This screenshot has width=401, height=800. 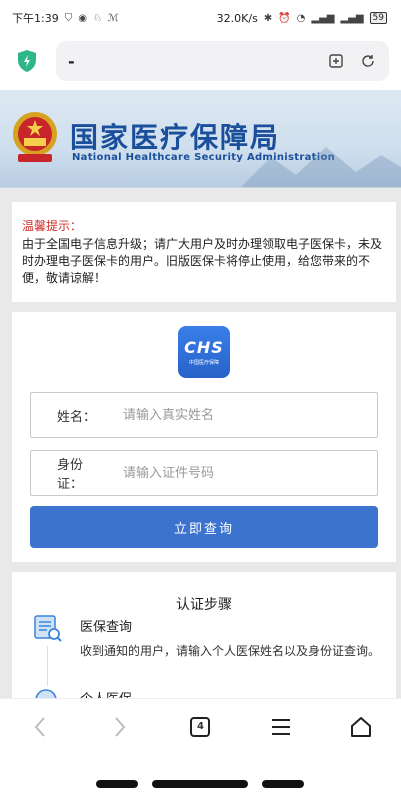 I want to click on menu-icon, so click(x=280, y=726).